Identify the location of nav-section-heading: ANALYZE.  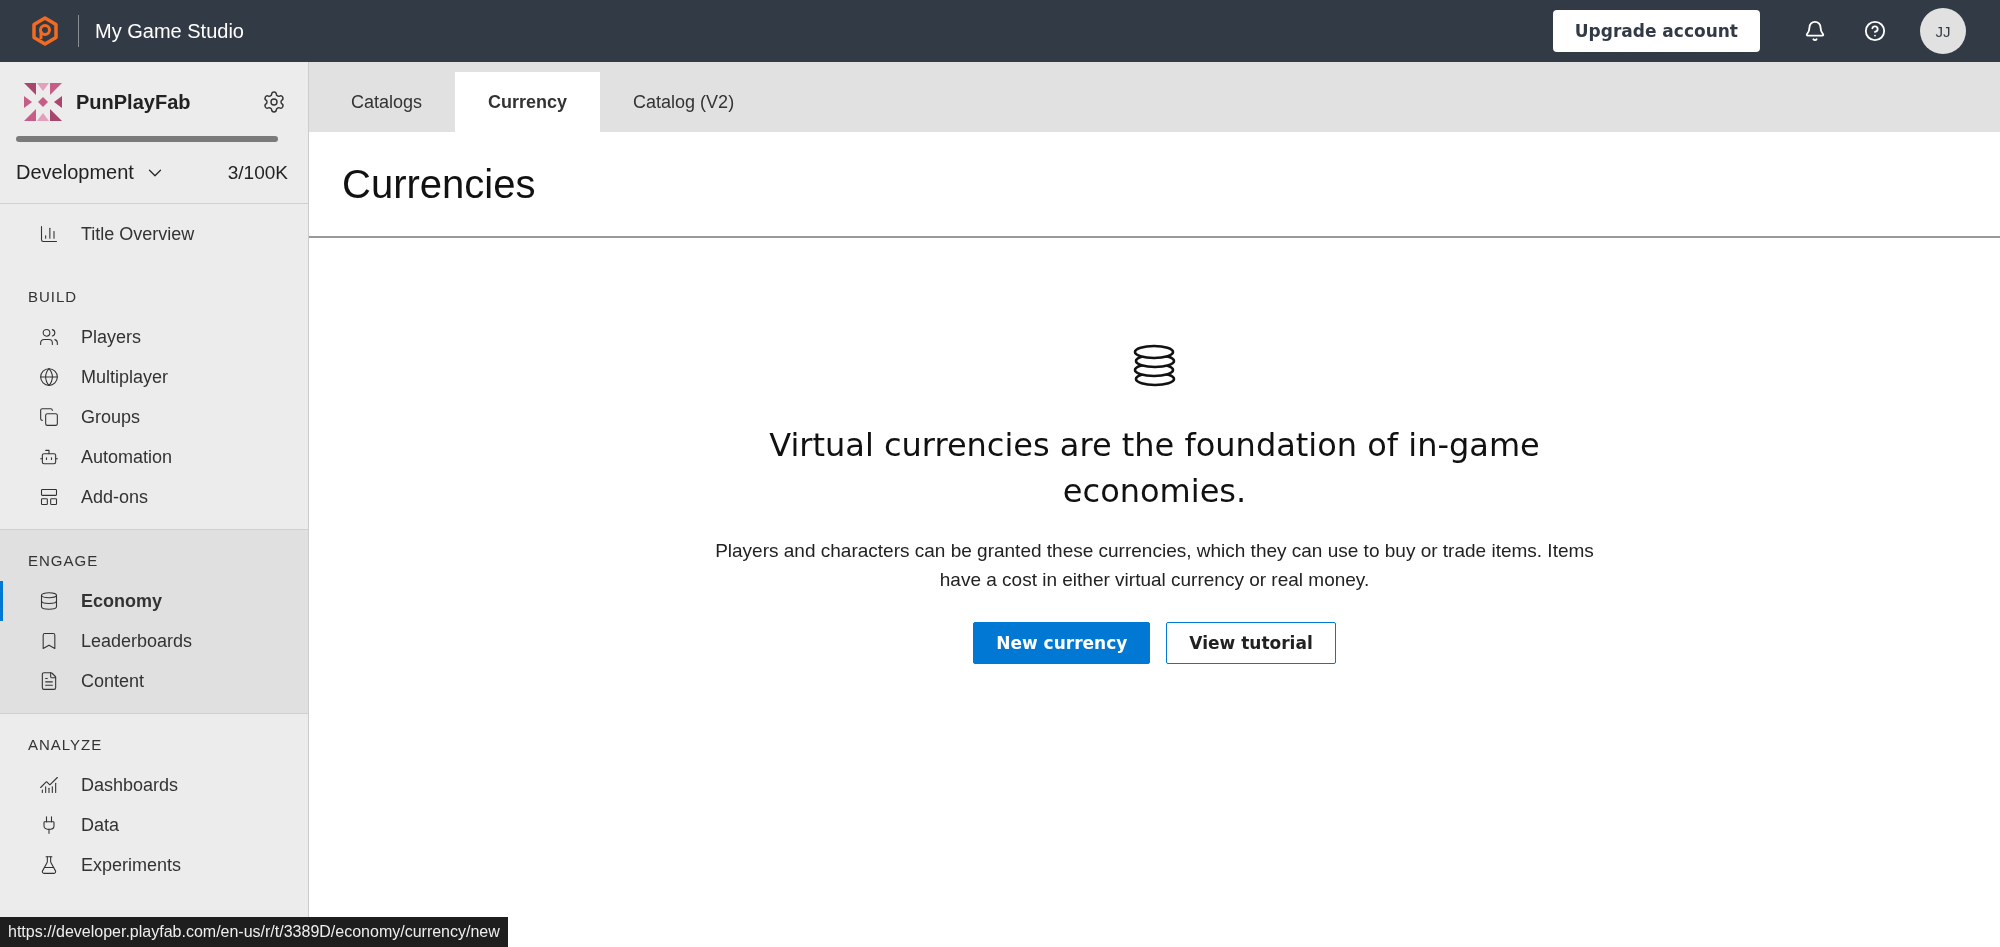
(65, 745).